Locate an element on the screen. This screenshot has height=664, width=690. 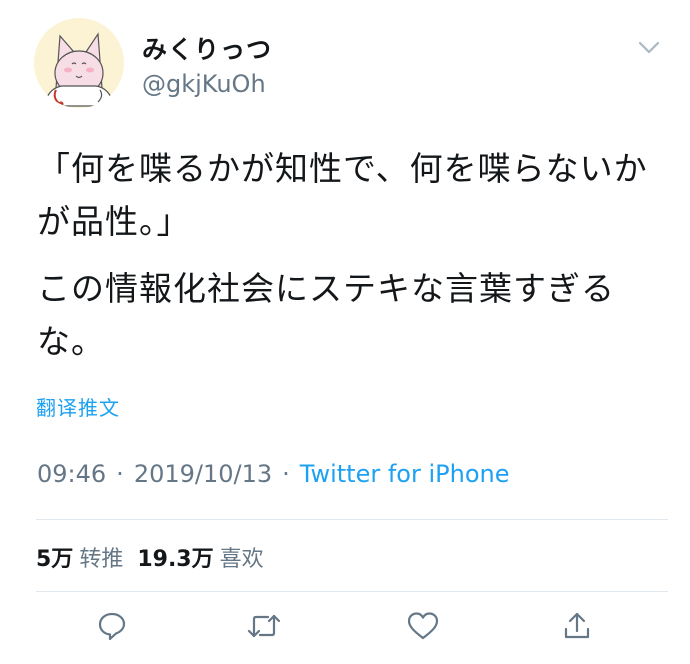
tweet-paragraph: 「何を喋るかが知性で、何を喋らないかが品性。」 is located at coordinates (342, 195).